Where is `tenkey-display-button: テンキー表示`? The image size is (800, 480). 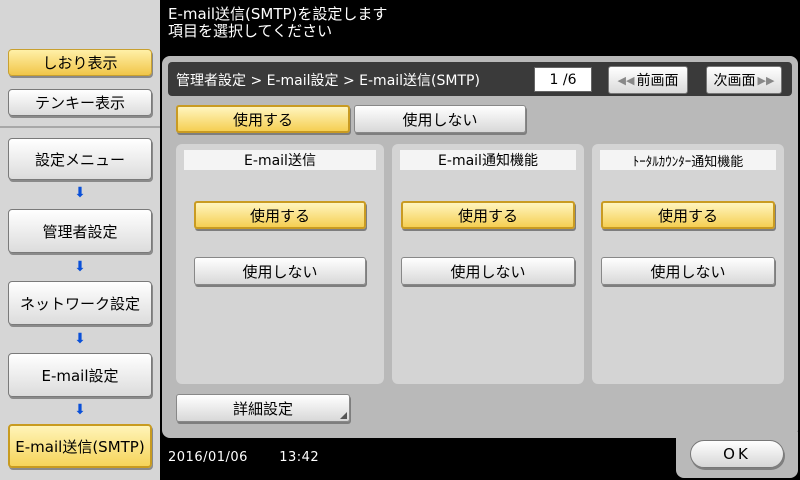 tenkey-display-button: テンキー表示 is located at coordinates (80, 102).